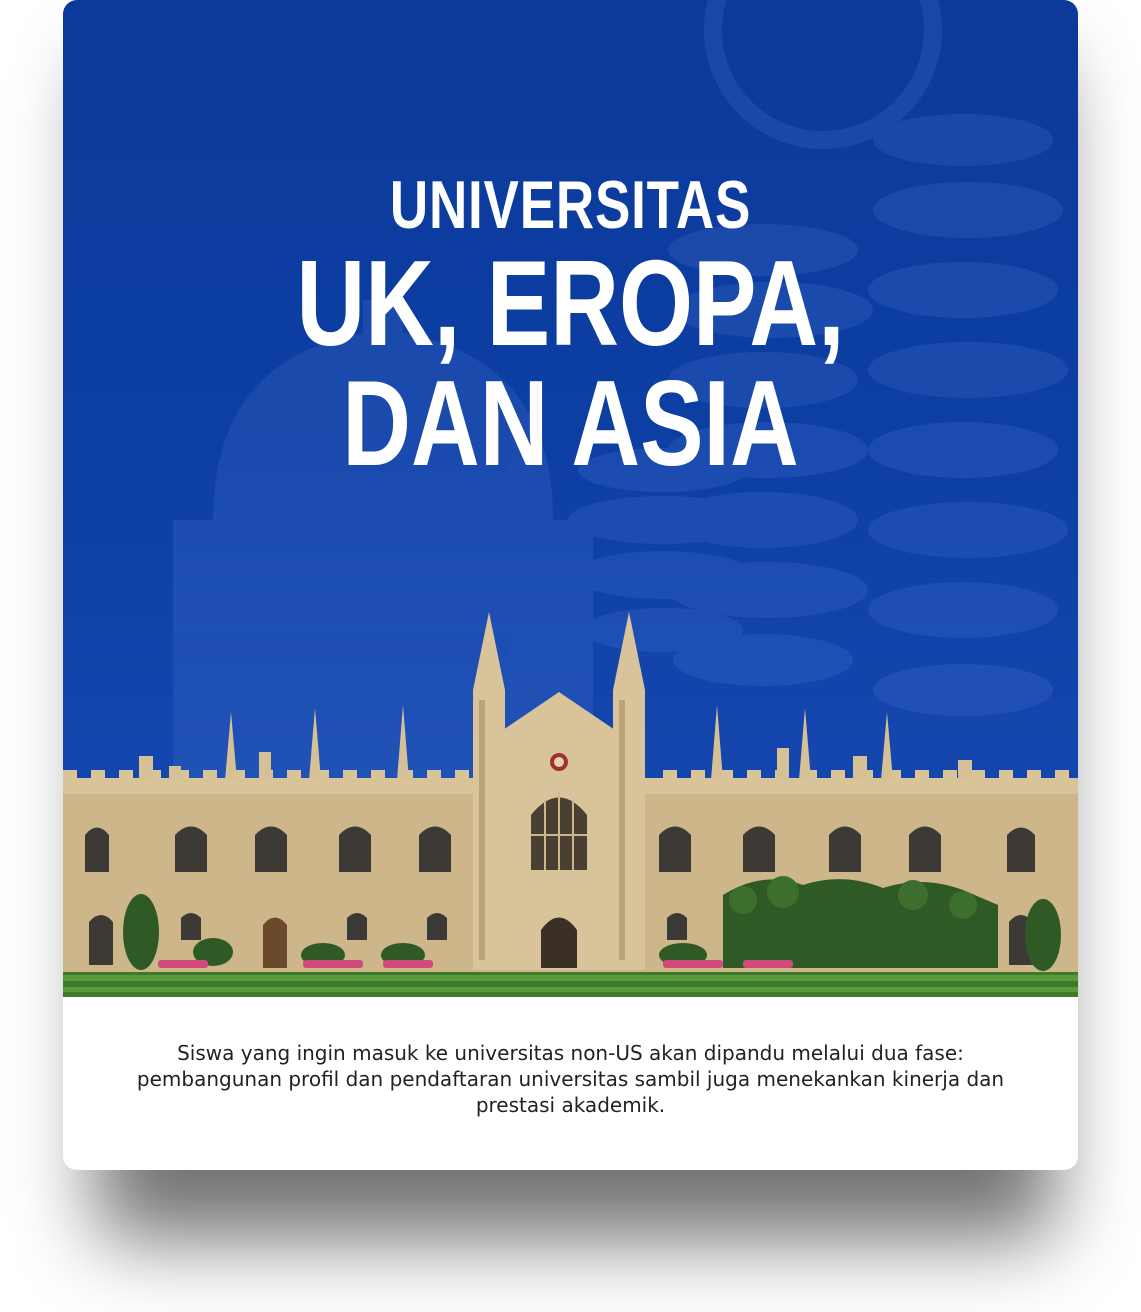  I want to click on title-line-universitas: UNIVERSITAS, so click(570, 205).